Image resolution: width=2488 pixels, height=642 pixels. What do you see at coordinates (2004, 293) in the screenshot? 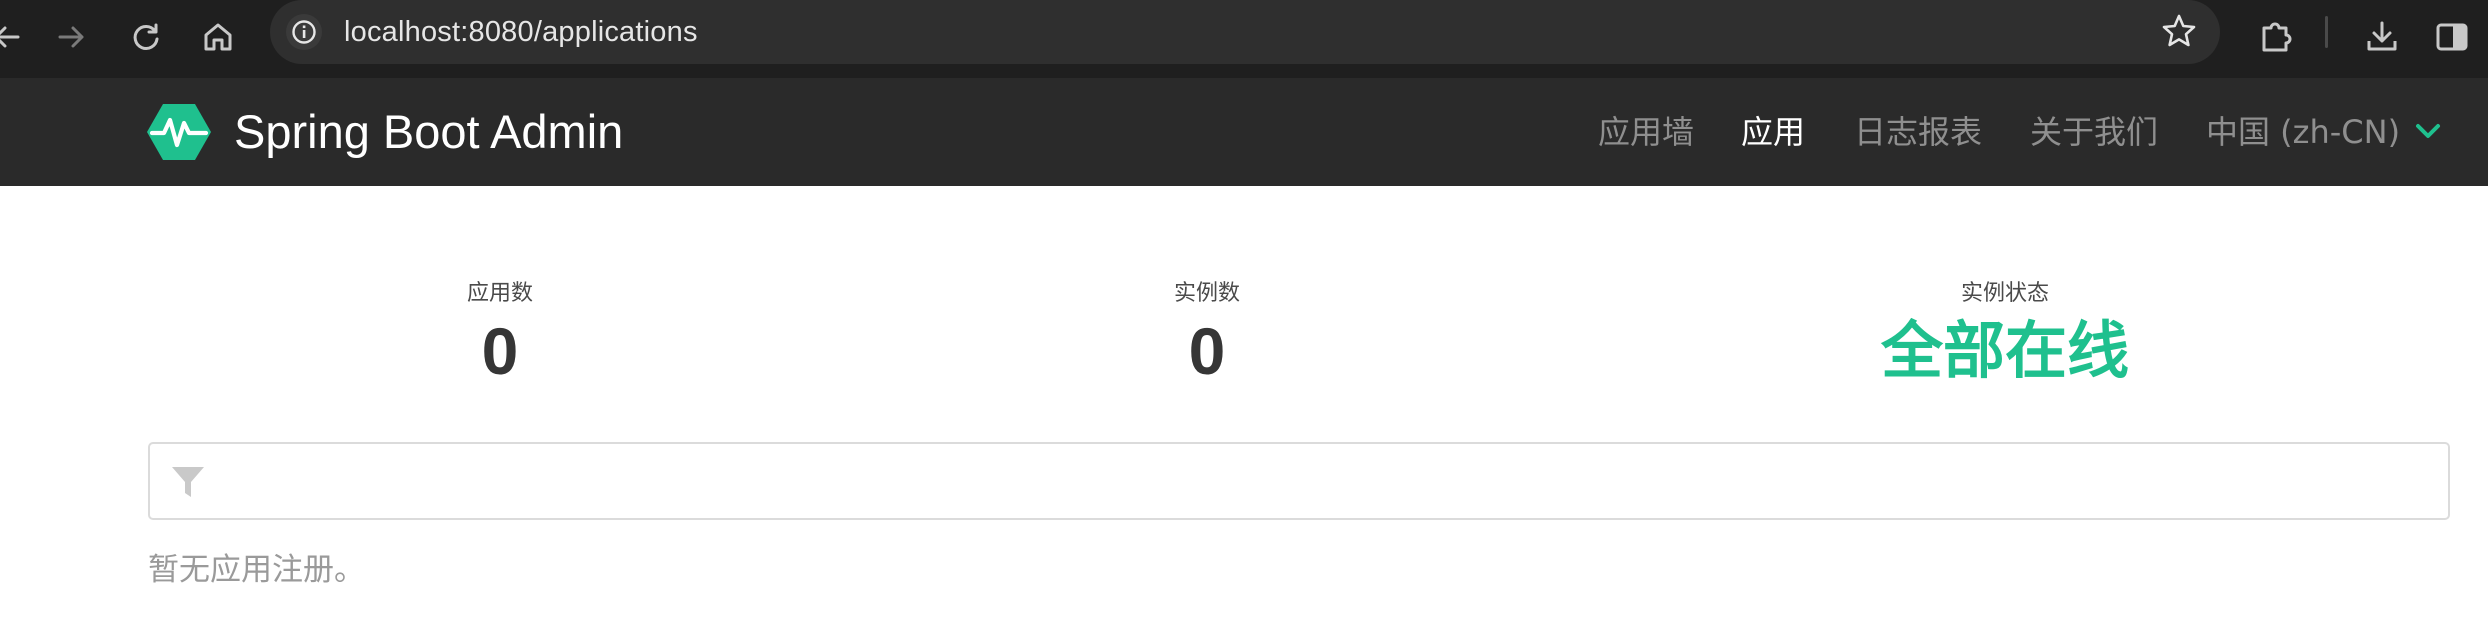
I see `stat-status-label: 实例状态` at bounding box center [2004, 293].